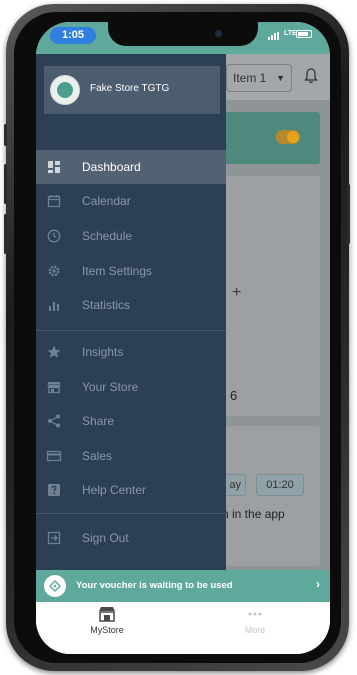 This screenshot has width=357, height=675. Describe the element at coordinates (288, 137) in the screenshot. I see `availability-toggle` at that location.